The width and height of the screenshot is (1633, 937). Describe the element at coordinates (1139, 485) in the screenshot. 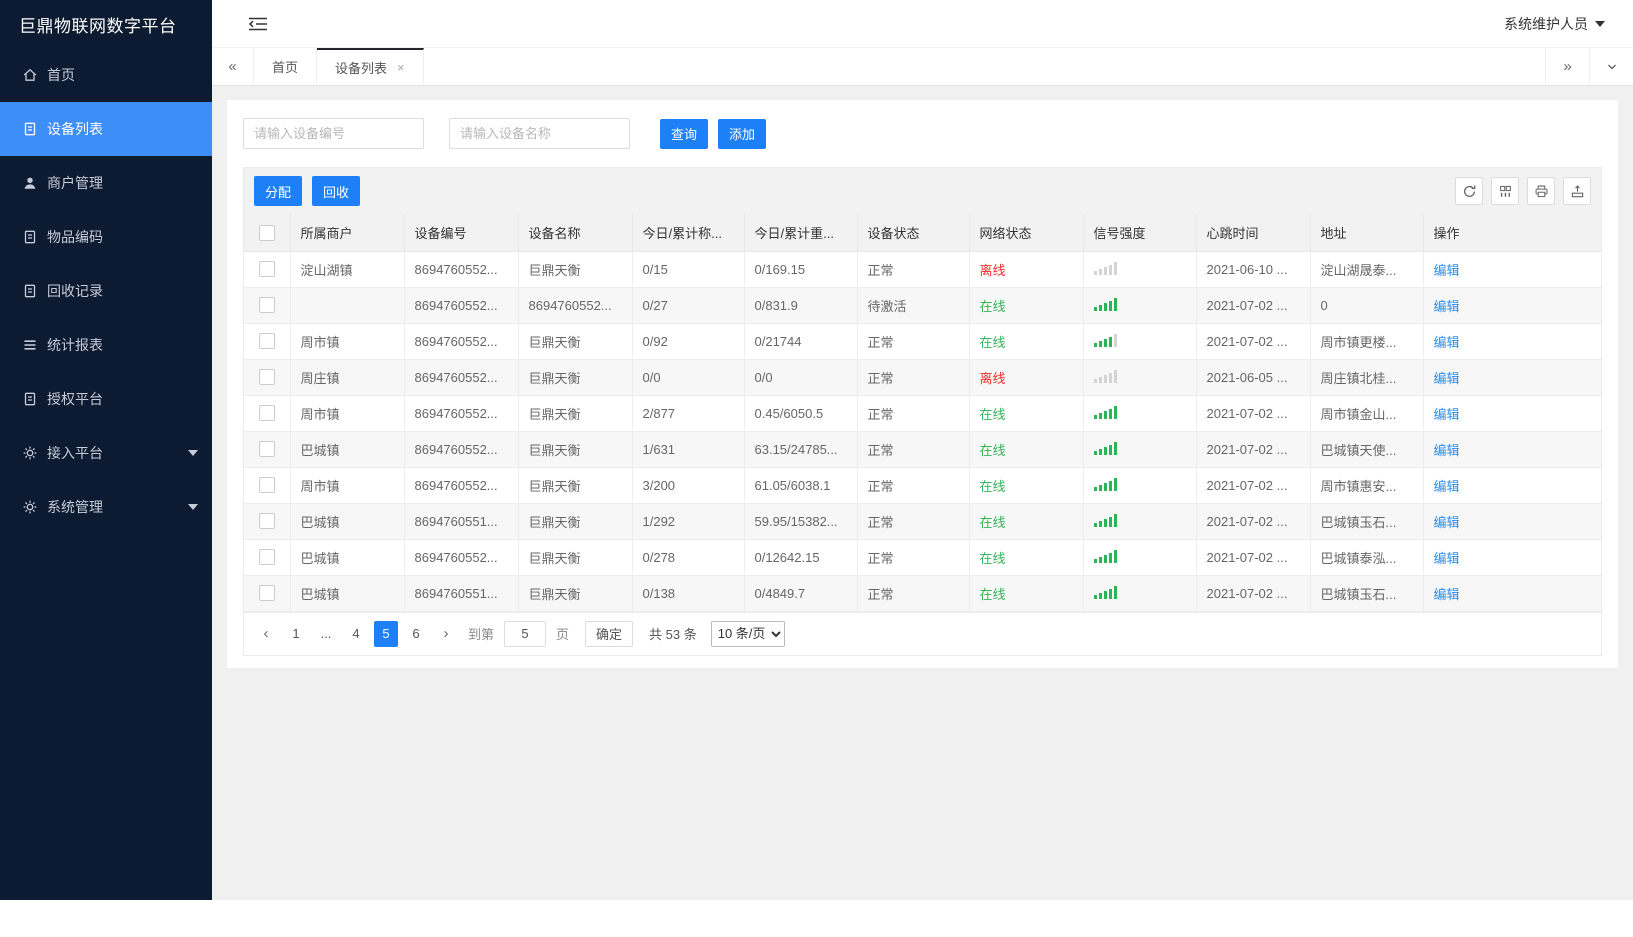

I see `cell-signal` at that location.